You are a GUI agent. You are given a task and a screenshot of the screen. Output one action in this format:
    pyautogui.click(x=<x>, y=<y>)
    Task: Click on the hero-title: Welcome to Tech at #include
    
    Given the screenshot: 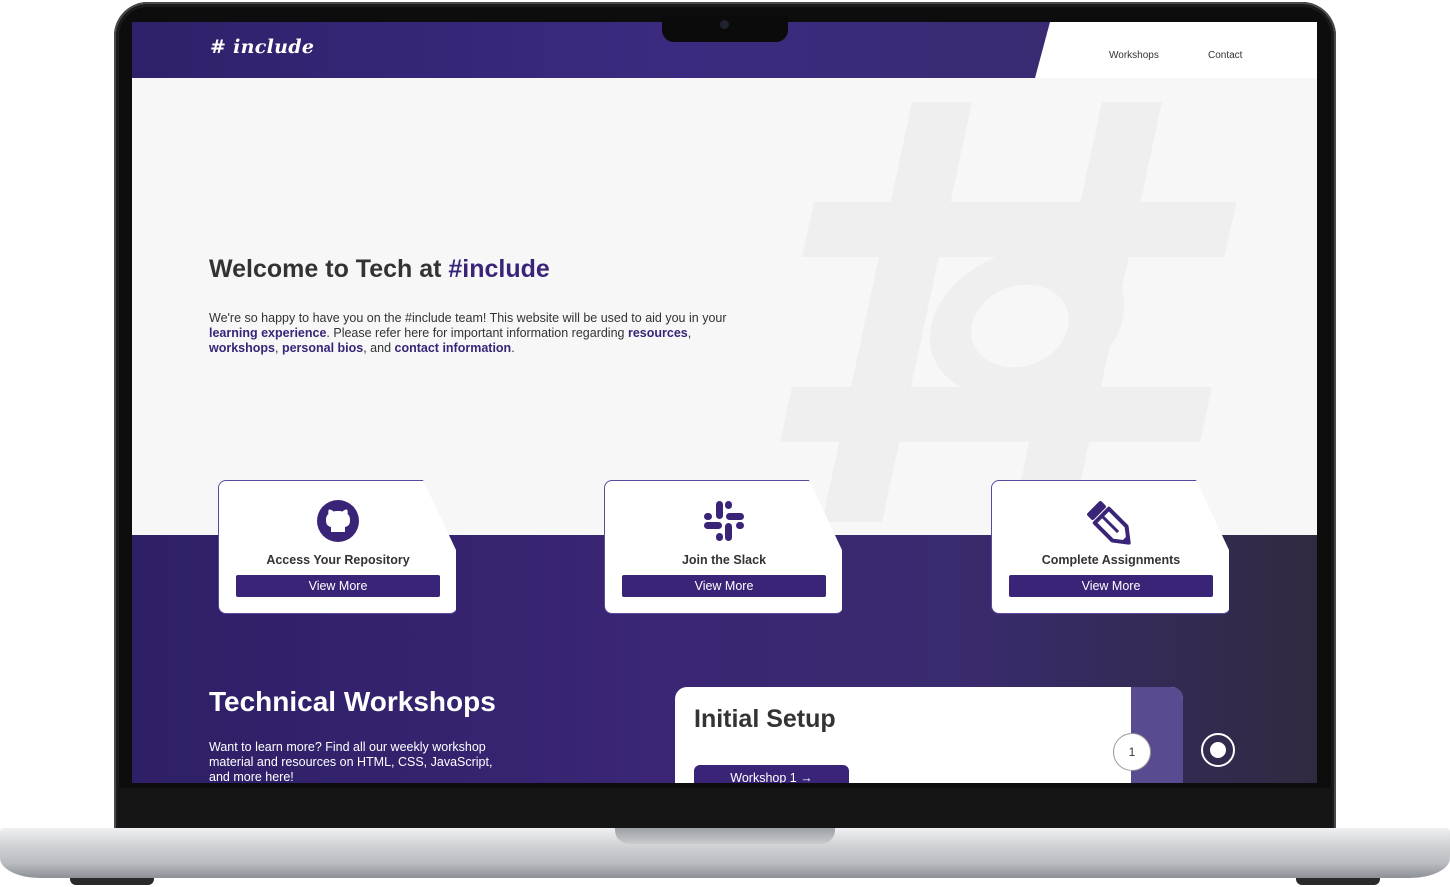 What is the action you would take?
    pyautogui.click(x=379, y=269)
    